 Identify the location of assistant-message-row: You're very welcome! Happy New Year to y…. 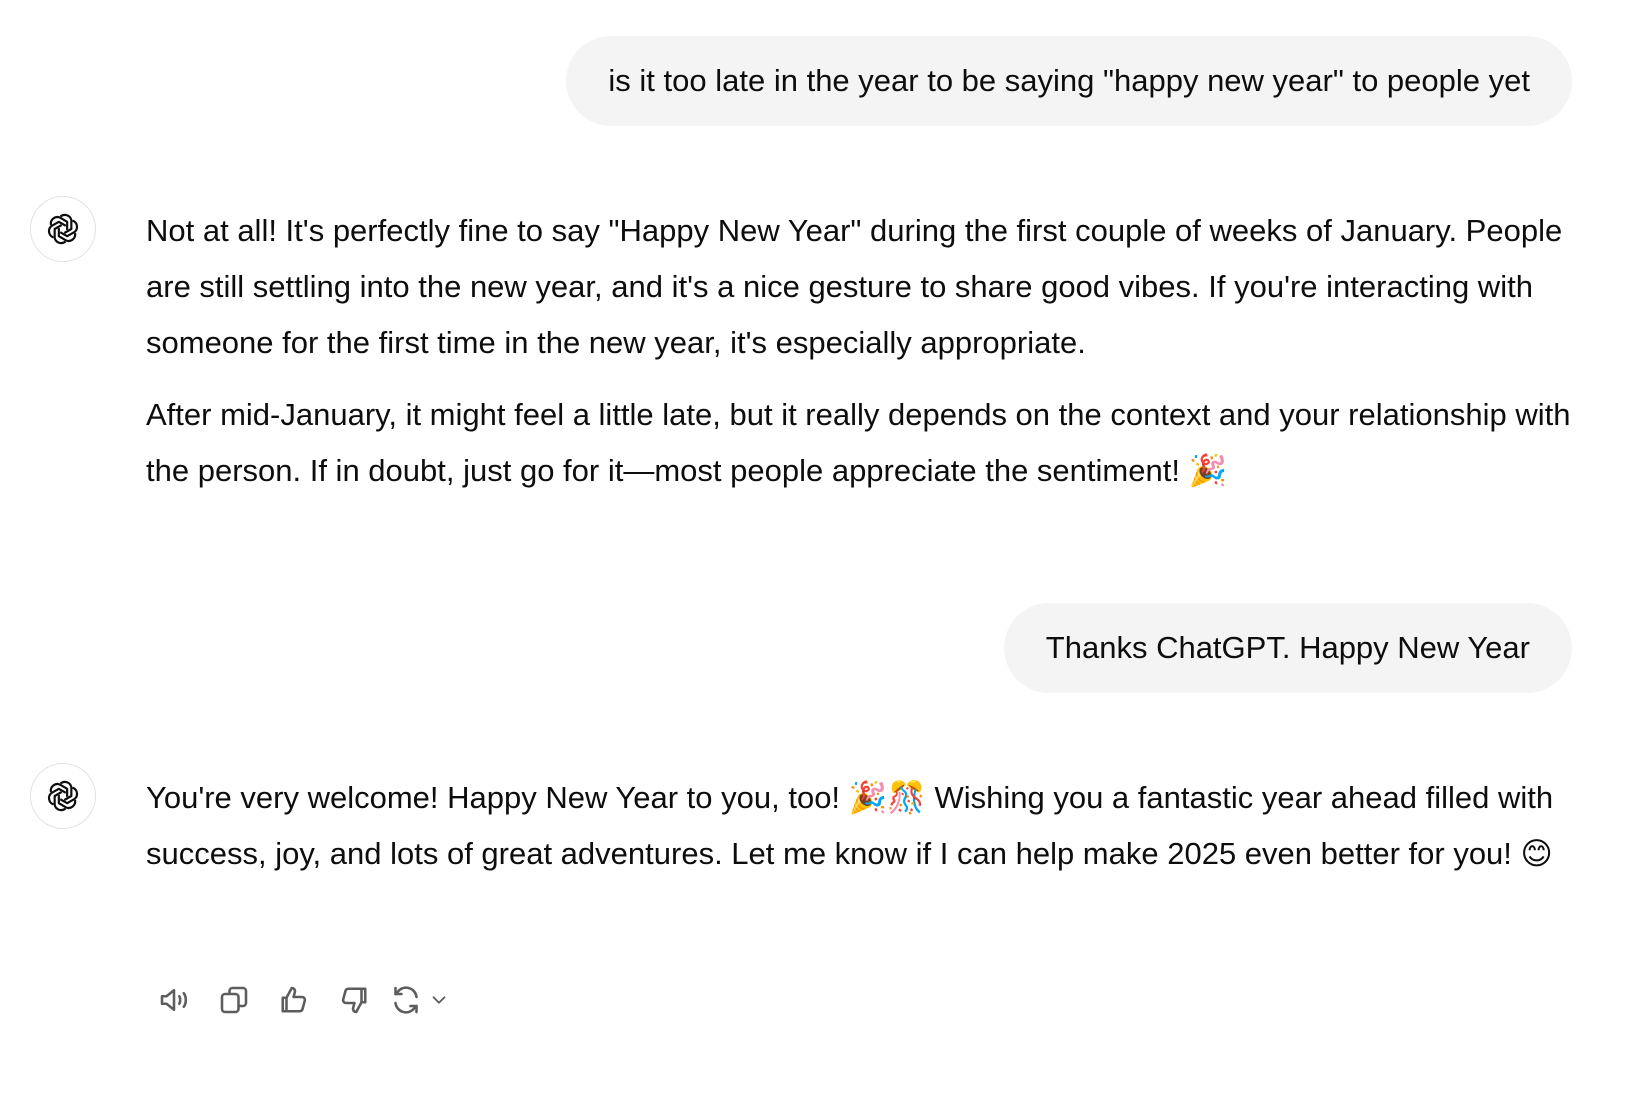
(810, 830).